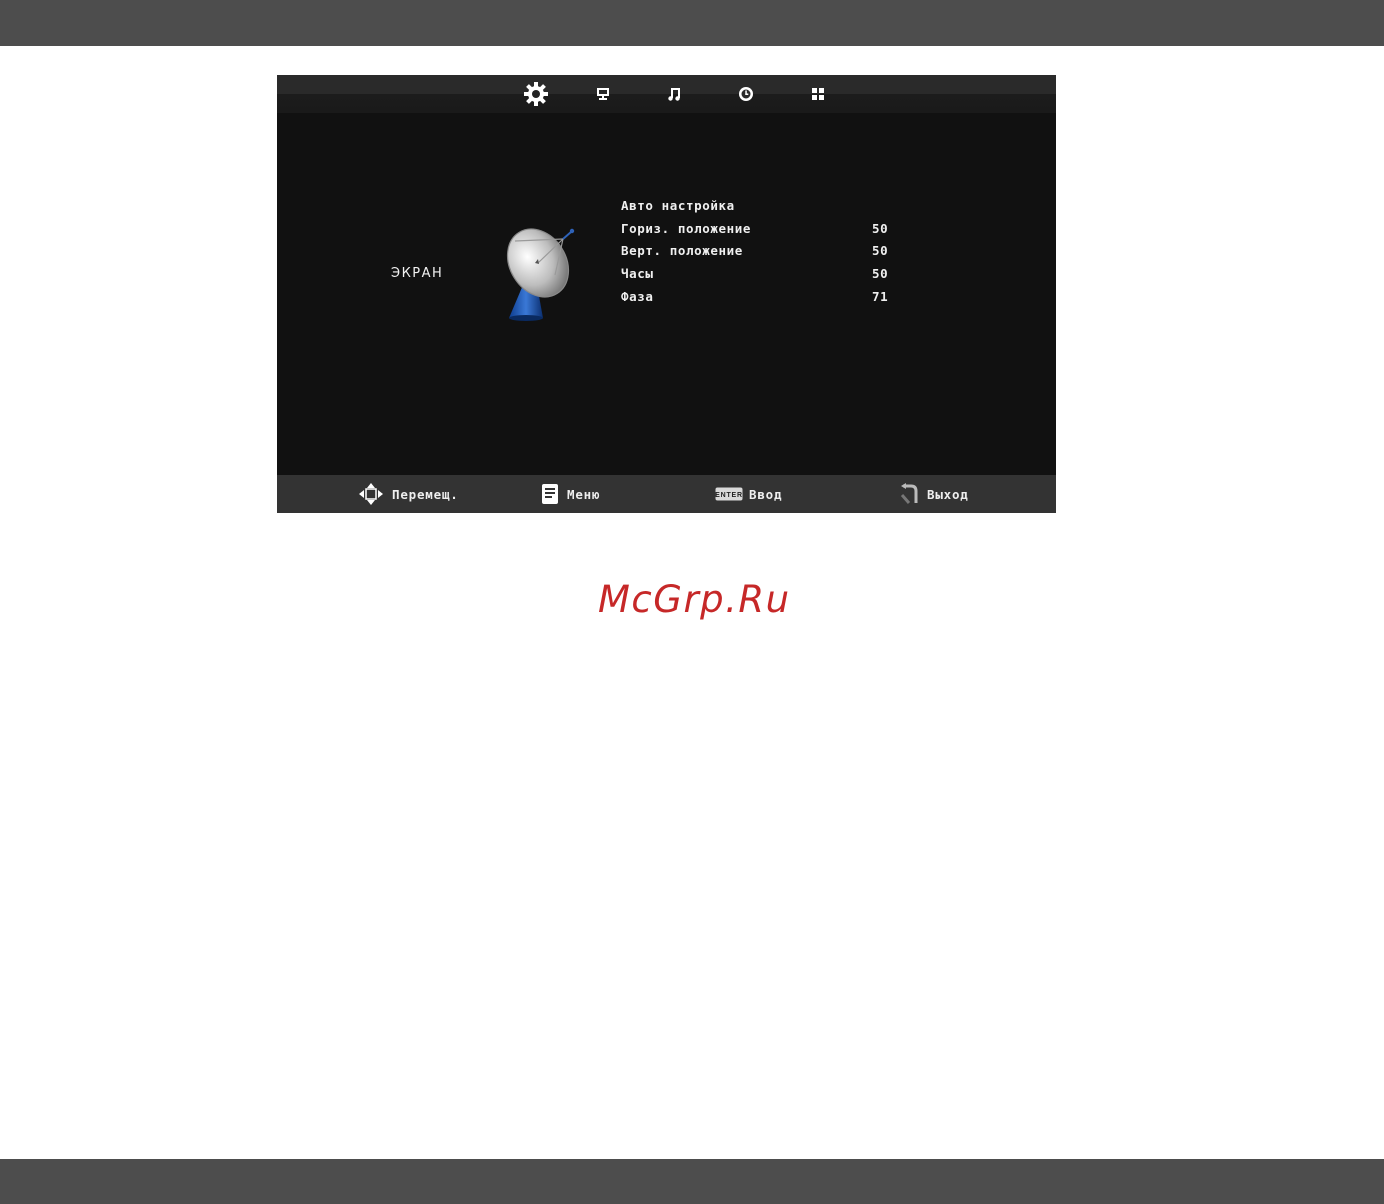 The height and width of the screenshot is (1204, 1384). What do you see at coordinates (948, 494) in the screenshot?
I see `help-exit-label: Выход` at bounding box center [948, 494].